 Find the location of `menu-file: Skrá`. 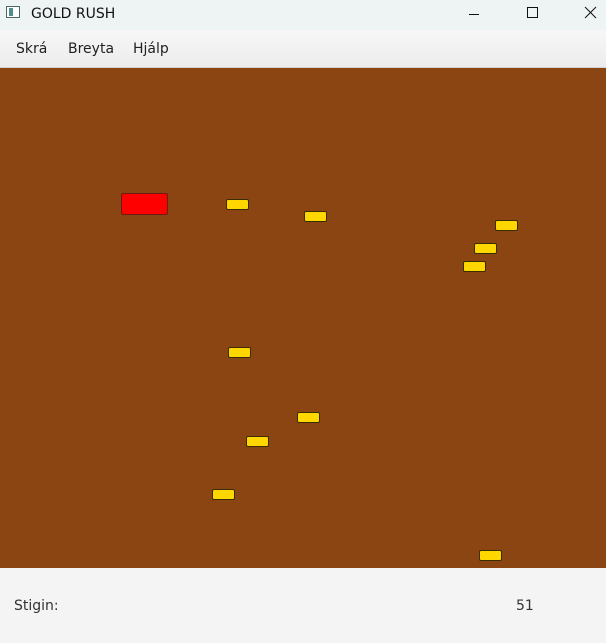

menu-file: Skrá is located at coordinates (31, 49).